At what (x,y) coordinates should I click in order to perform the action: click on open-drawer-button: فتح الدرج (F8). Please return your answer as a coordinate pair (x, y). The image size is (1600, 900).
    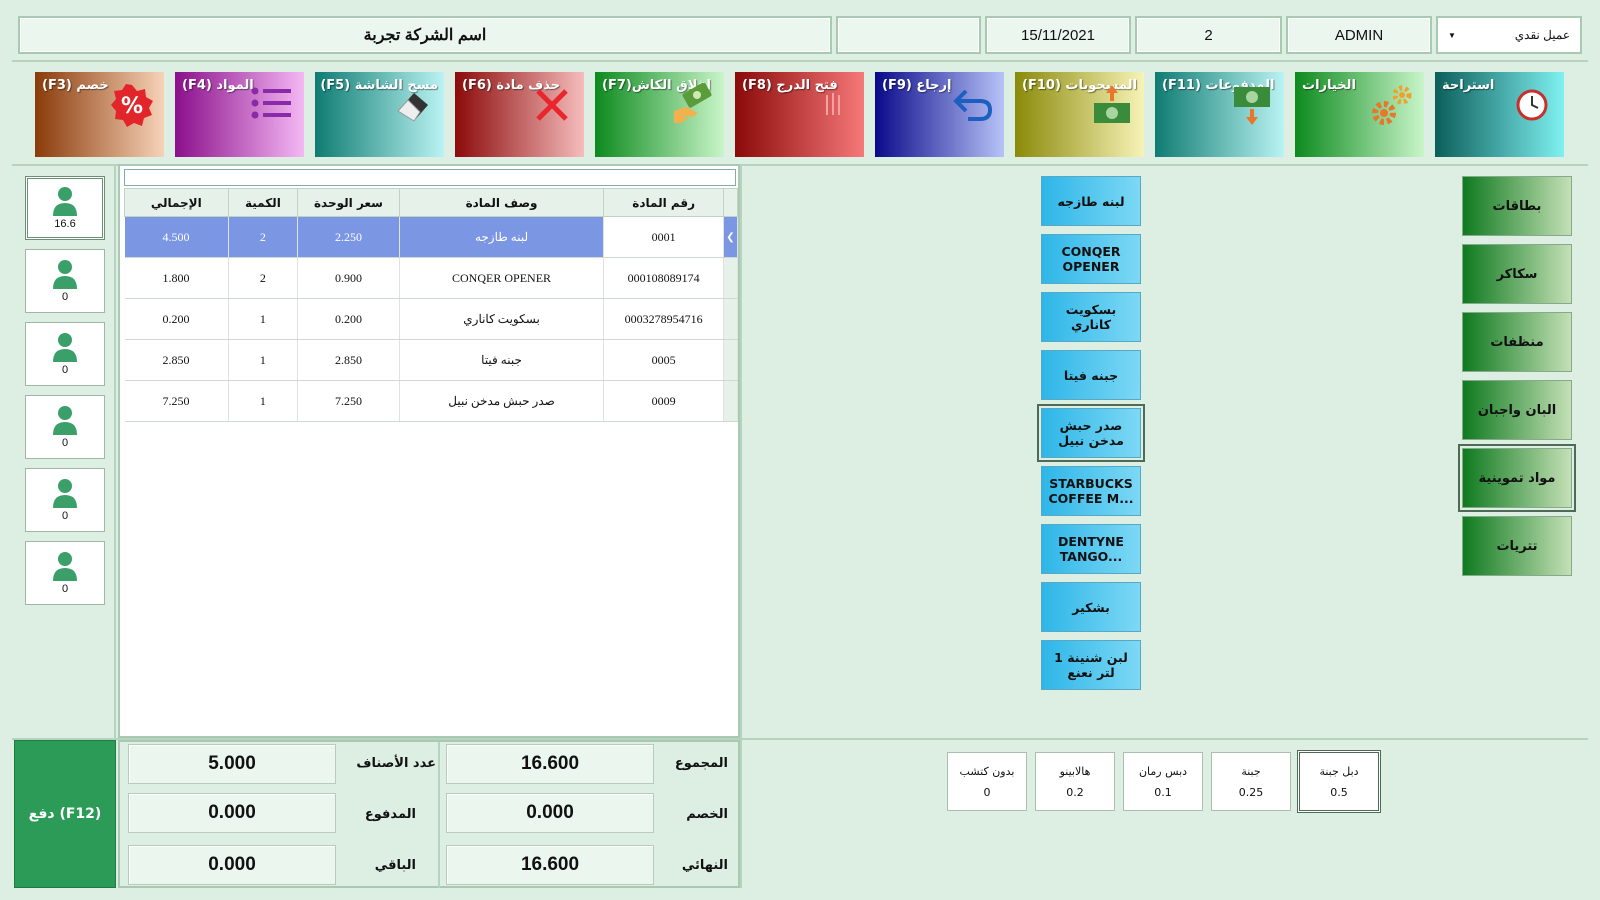
    Looking at the image, I should click on (799, 114).